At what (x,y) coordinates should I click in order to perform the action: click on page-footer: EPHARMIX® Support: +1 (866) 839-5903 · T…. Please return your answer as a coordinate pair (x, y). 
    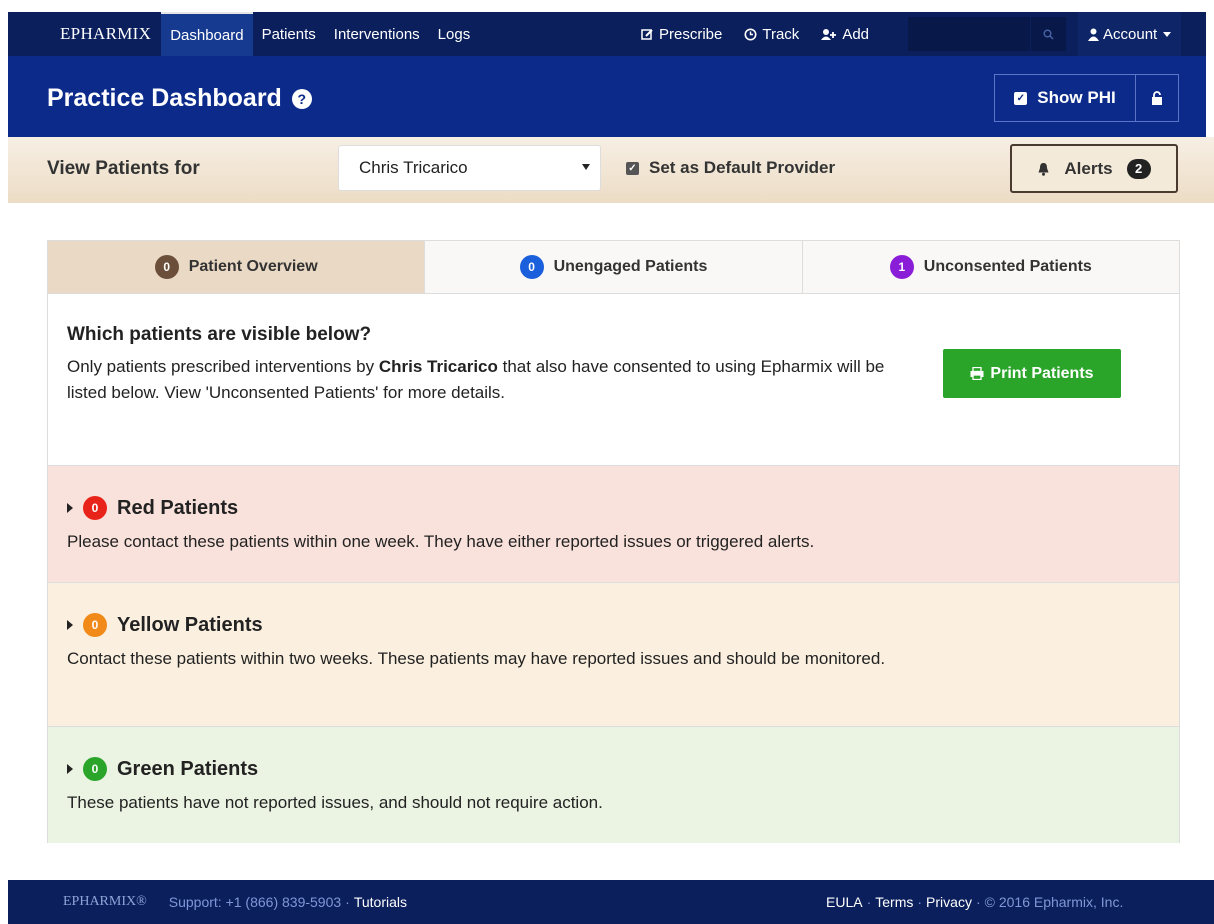
    Looking at the image, I should click on (611, 902).